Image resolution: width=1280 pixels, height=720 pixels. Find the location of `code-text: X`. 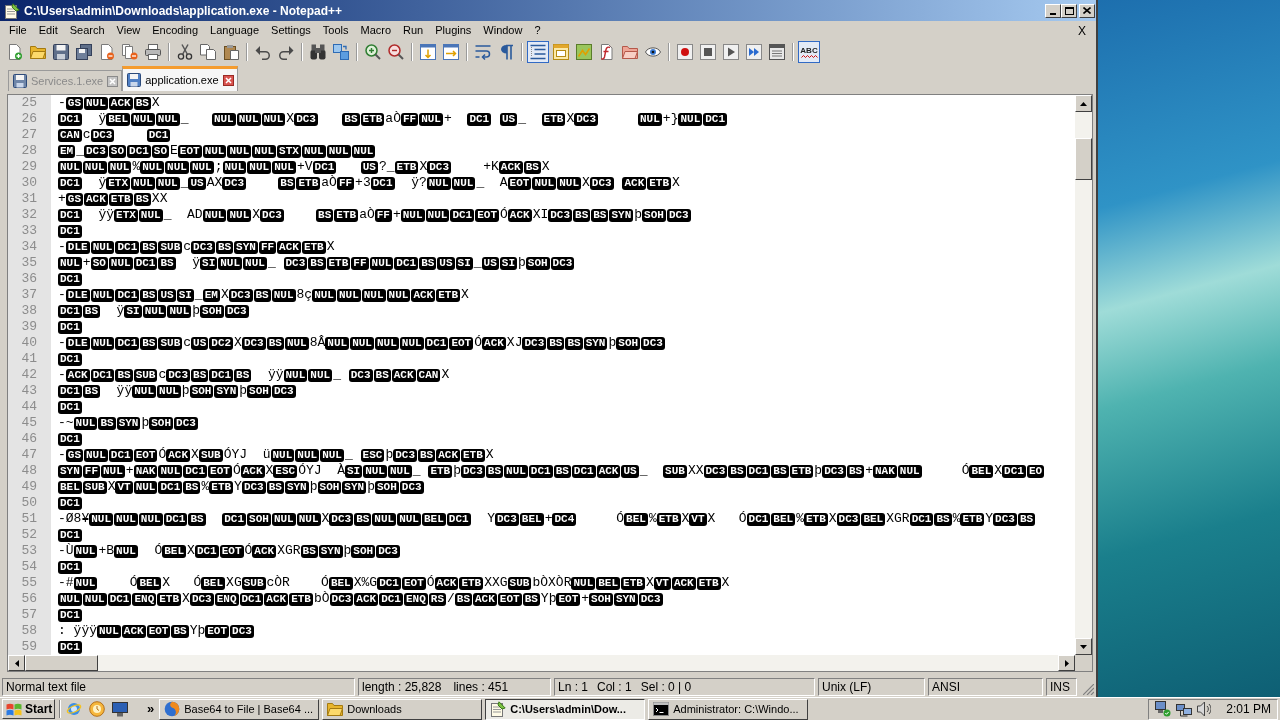

code-text: X is located at coordinates (186, 599).